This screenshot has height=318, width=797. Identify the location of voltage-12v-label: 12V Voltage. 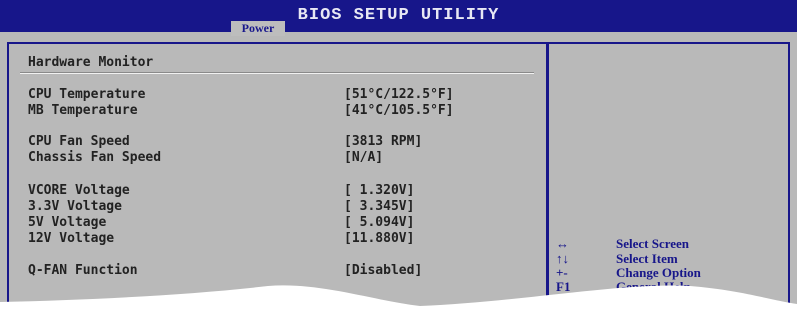
(71, 238).